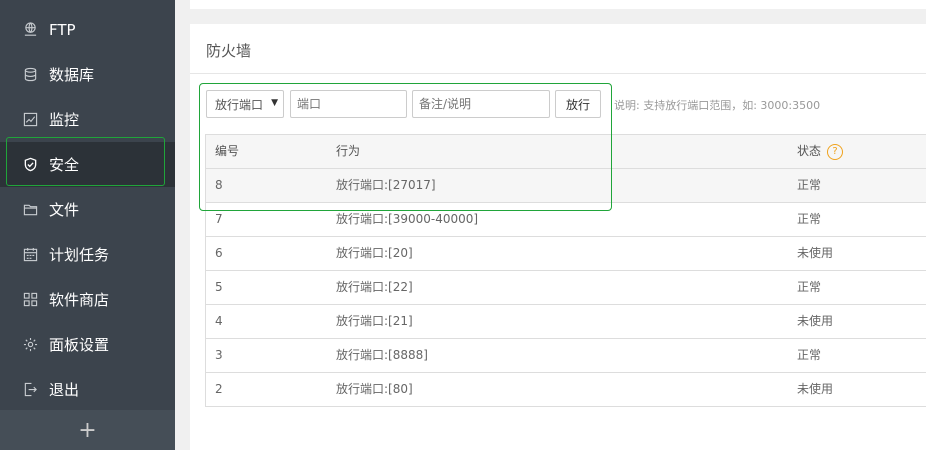  I want to click on sidebar-item-label: FTP, so click(62, 29).